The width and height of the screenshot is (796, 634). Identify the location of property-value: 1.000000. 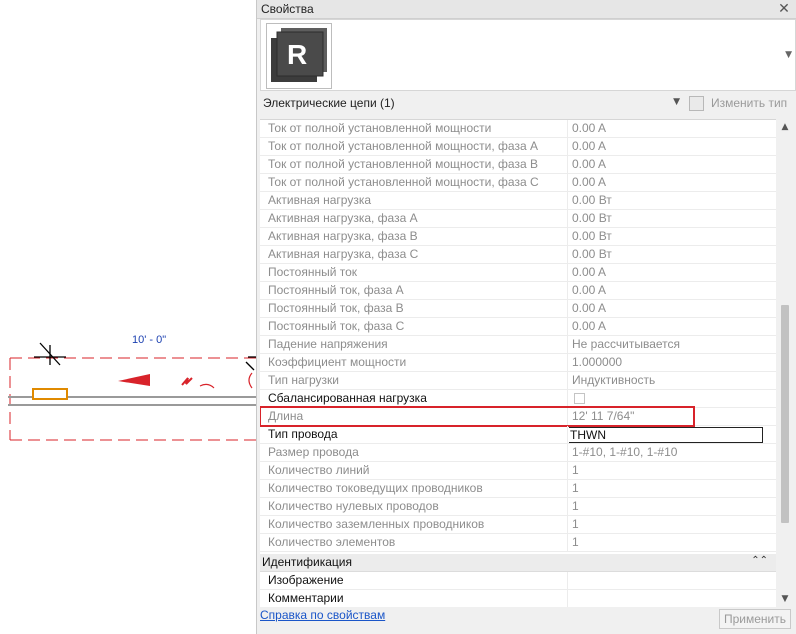
(597, 362).